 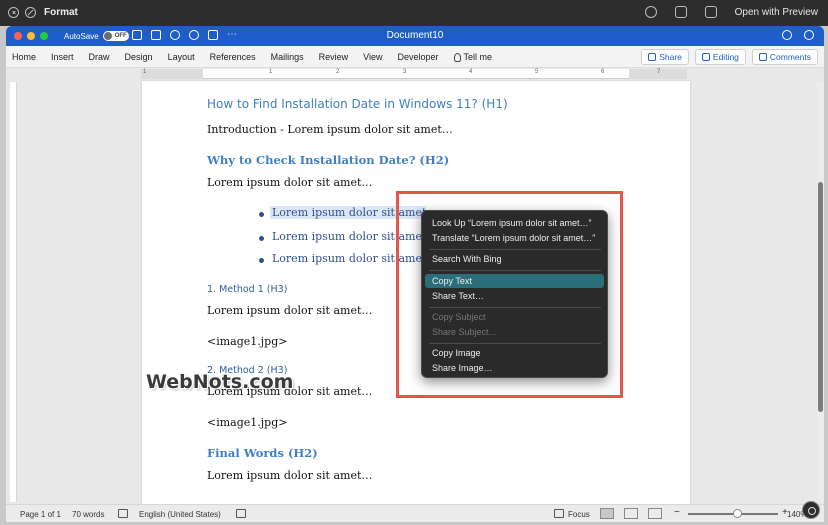 I want to click on heading-method-1: 1. Method 1 (H3), so click(x=247, y=289).